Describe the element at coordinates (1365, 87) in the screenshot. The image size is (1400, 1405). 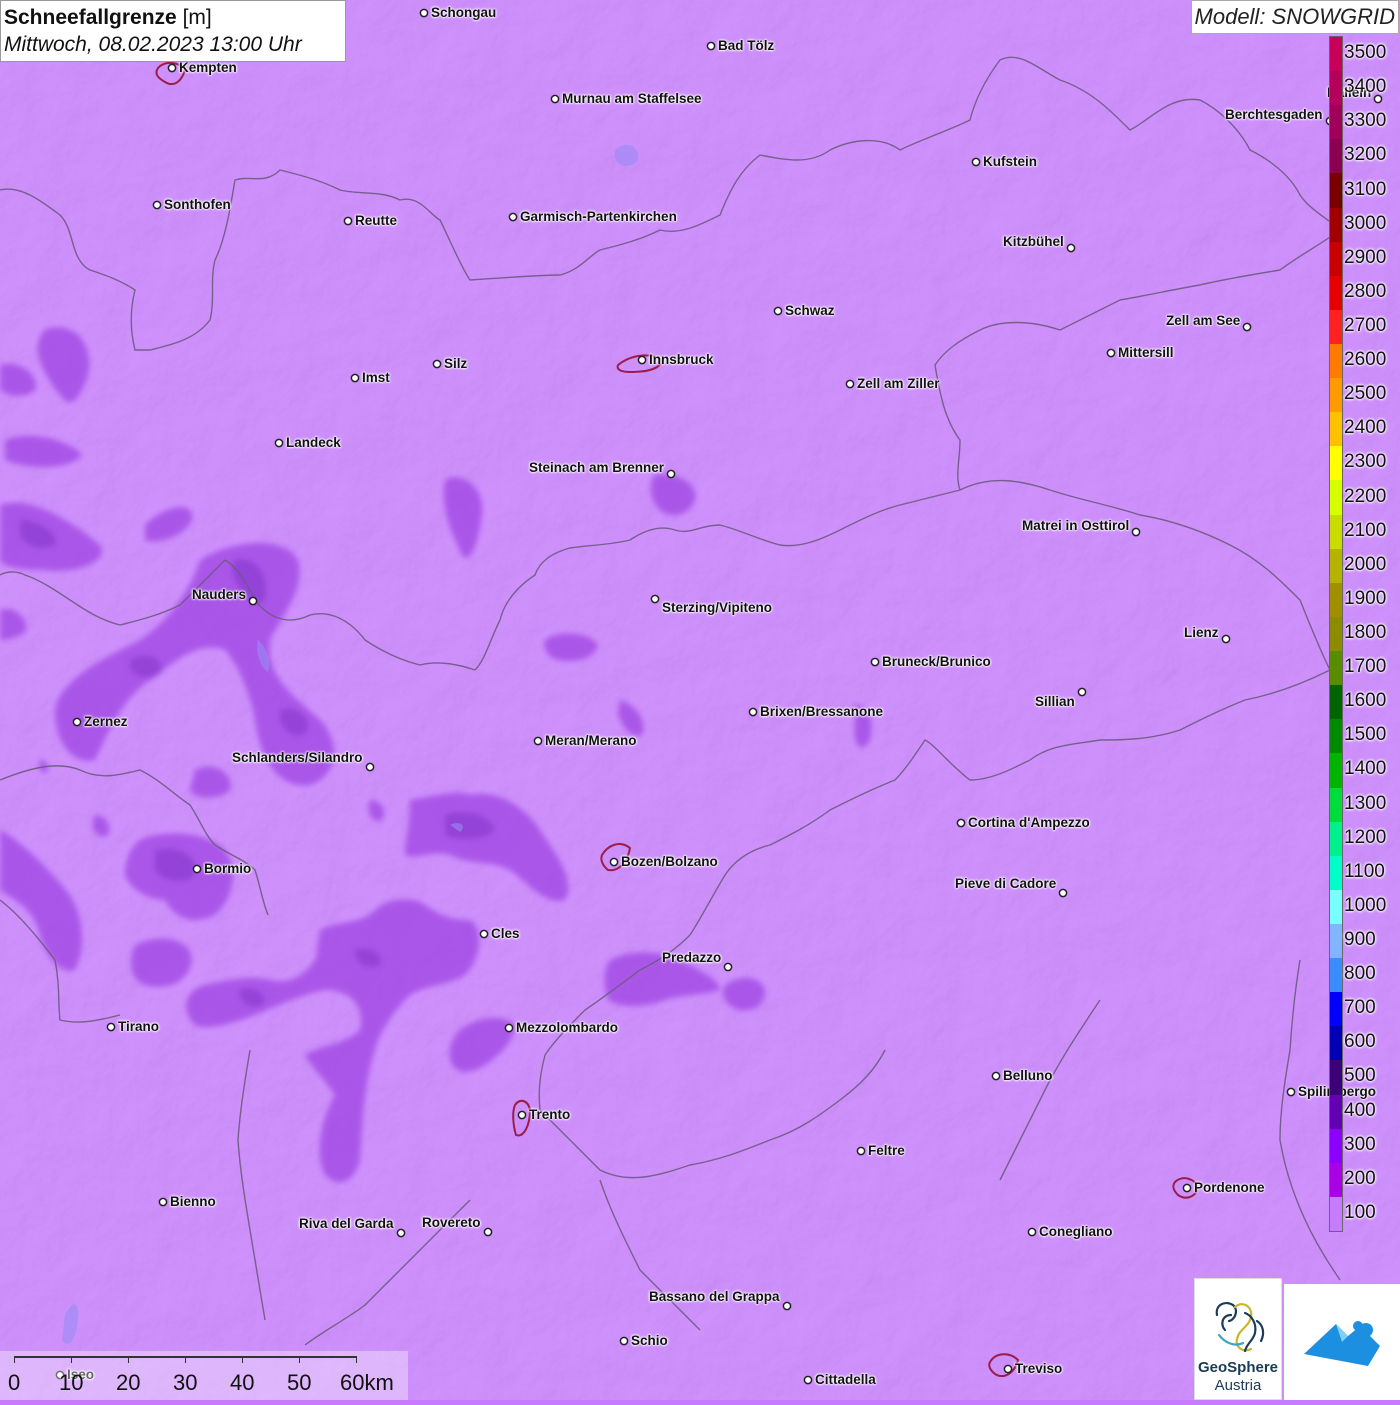
I see `legend-label: 3400` at that location.